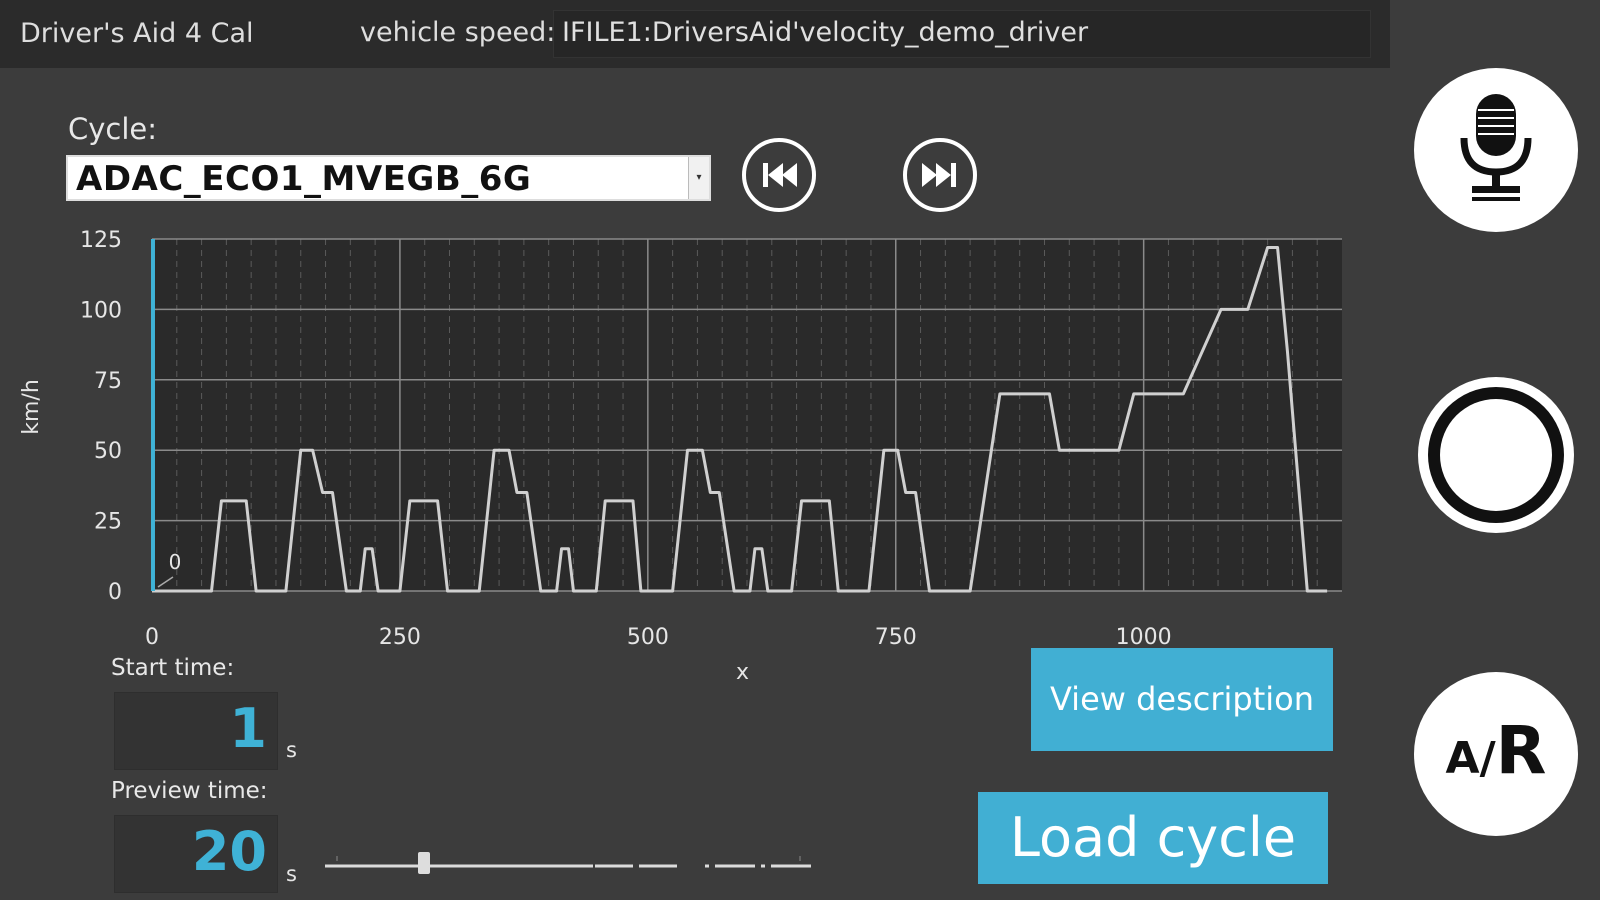 The width and height of the screenshot is (1600, 900). I want to click on y-tick-label: 125, so click(101, 240).